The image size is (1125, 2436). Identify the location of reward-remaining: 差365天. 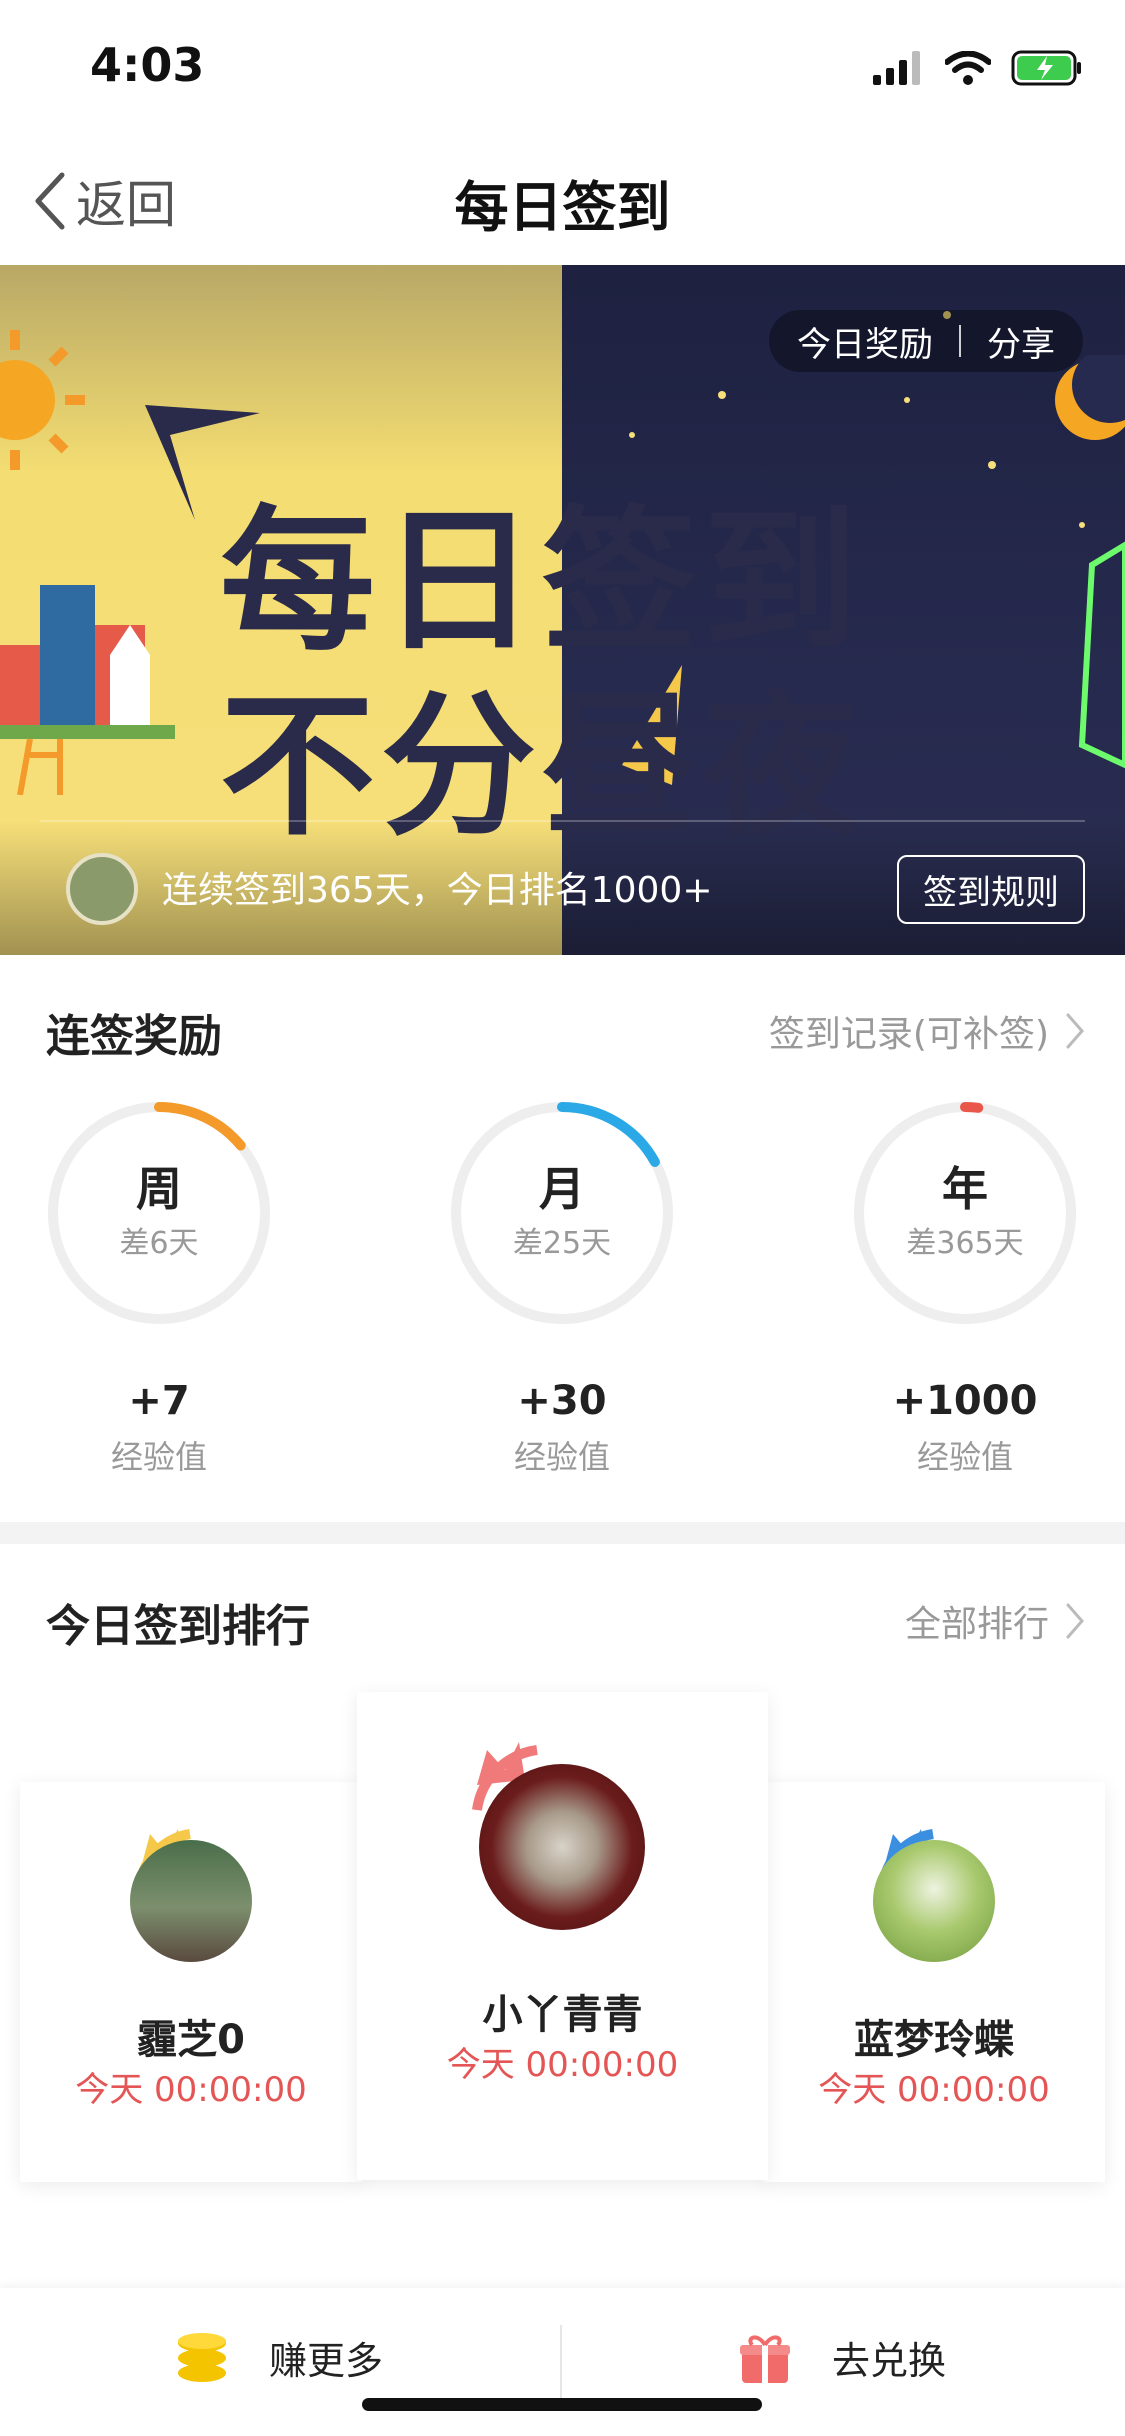
(965, 1243).